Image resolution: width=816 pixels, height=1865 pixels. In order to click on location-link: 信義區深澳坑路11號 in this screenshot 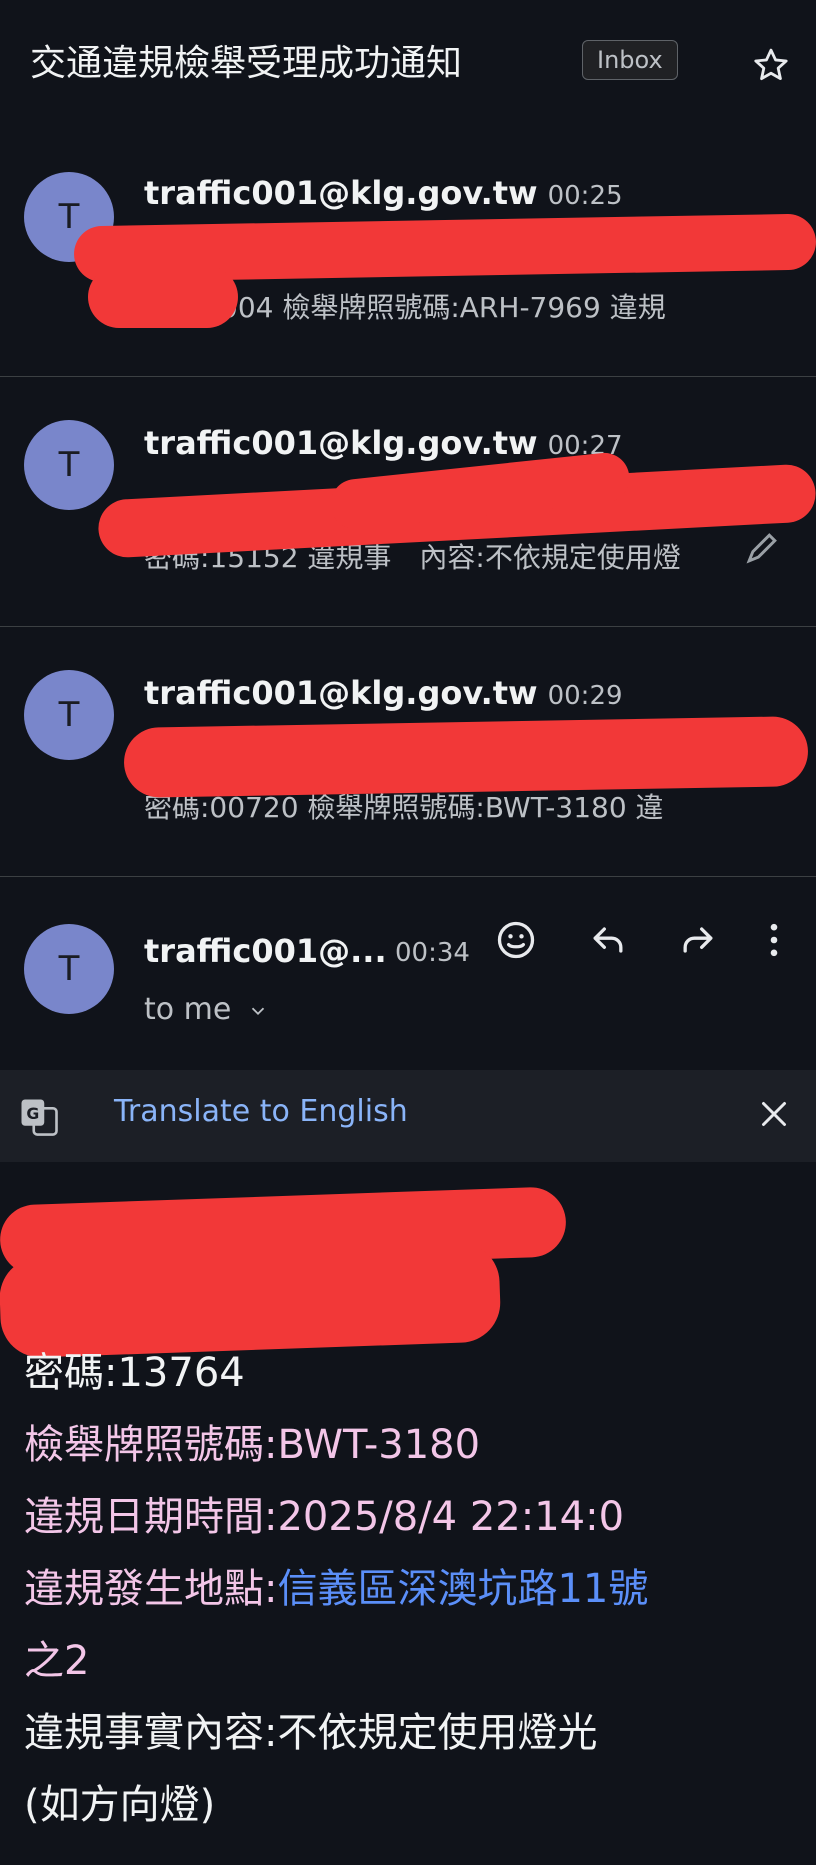, I will do `click(462, 1589)`.